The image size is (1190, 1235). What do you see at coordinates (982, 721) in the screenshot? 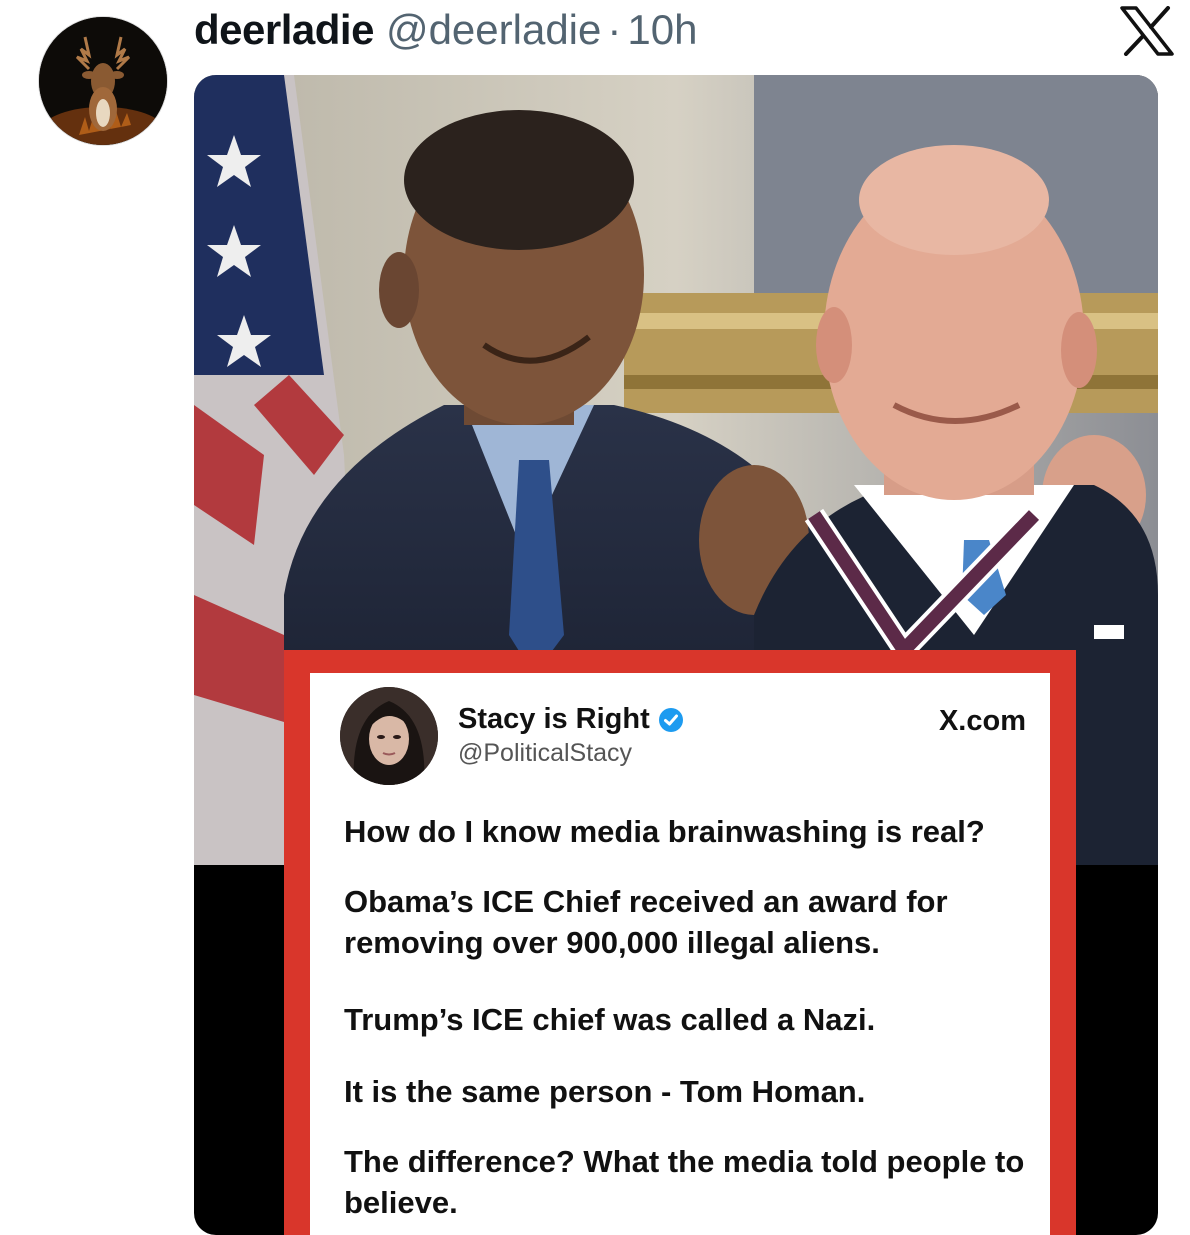
I see `embedded-site-label: X.com` at bounding box center [982, 721].